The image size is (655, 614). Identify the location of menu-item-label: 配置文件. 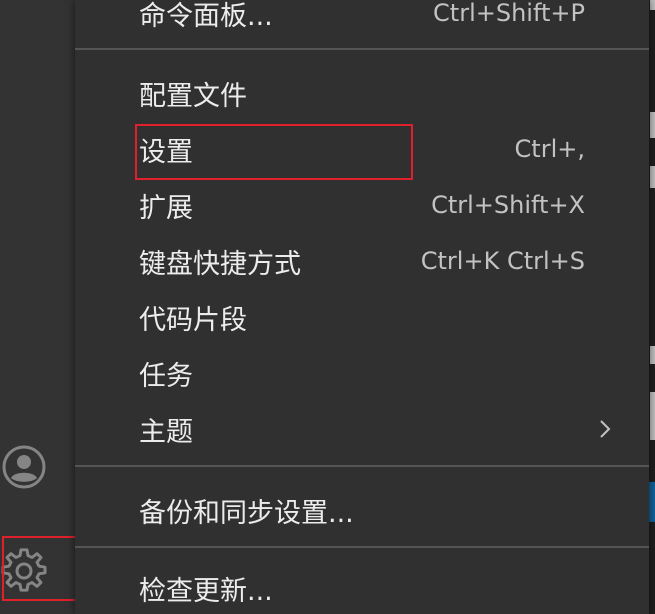
(193, 96).